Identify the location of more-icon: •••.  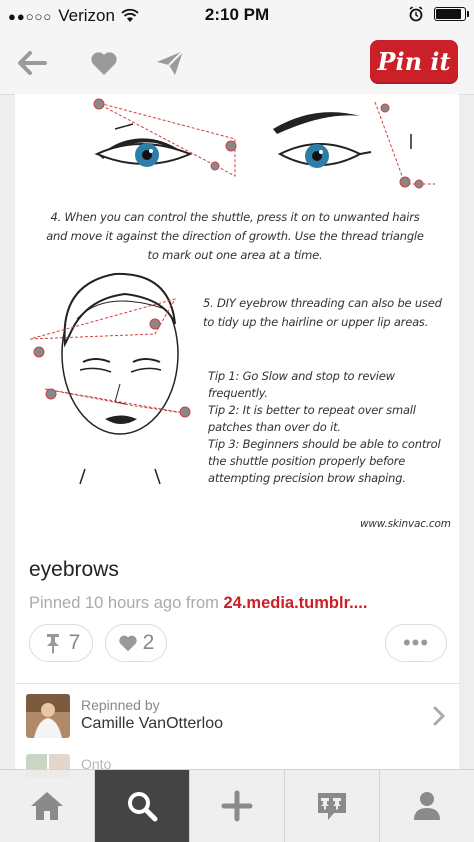
(416, 642).